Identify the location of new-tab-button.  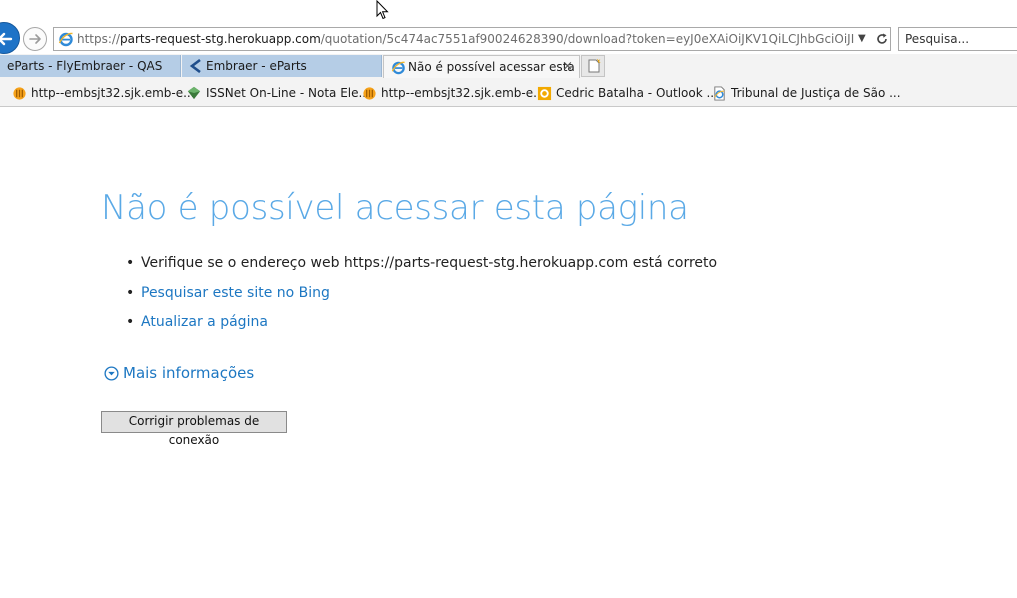
(593, 66).